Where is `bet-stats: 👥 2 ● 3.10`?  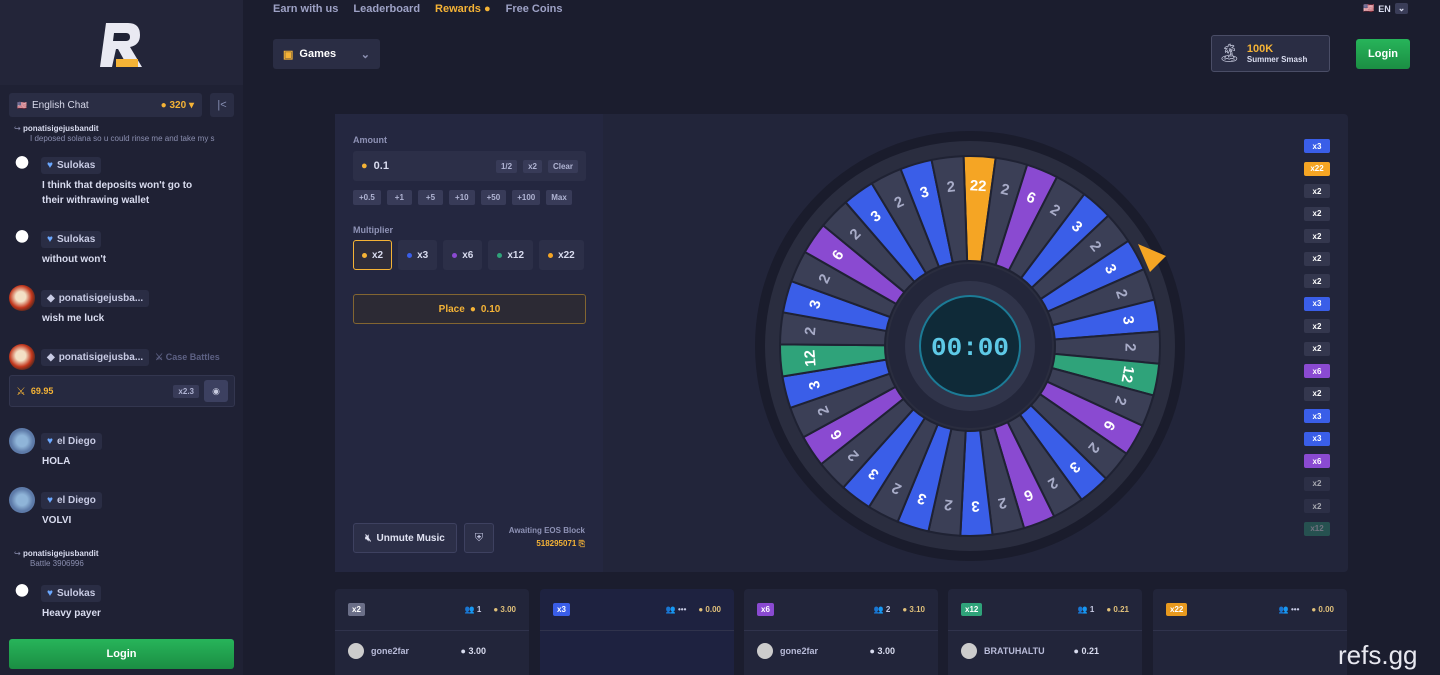
bet-stats: 👥 2 ● 3.10 is located at coordinates (899, 609).